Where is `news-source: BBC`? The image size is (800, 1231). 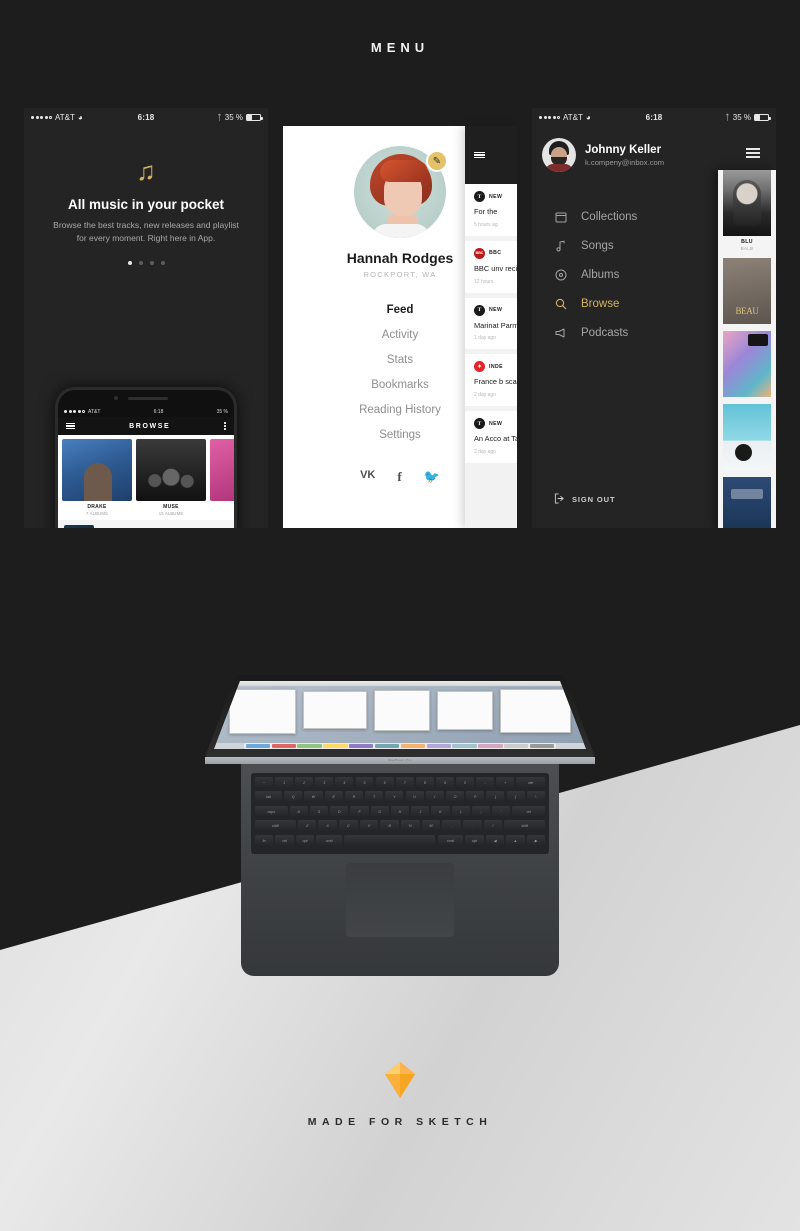 news-source: BBC is located at coordinates (495, 253).